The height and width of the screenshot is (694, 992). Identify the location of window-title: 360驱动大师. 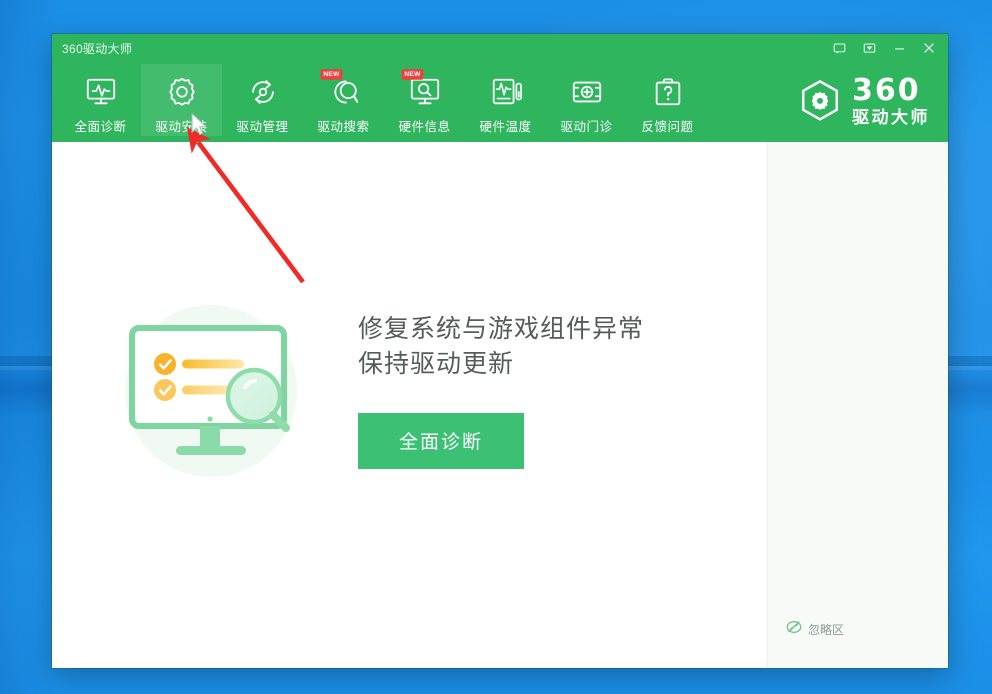
(97, 48).